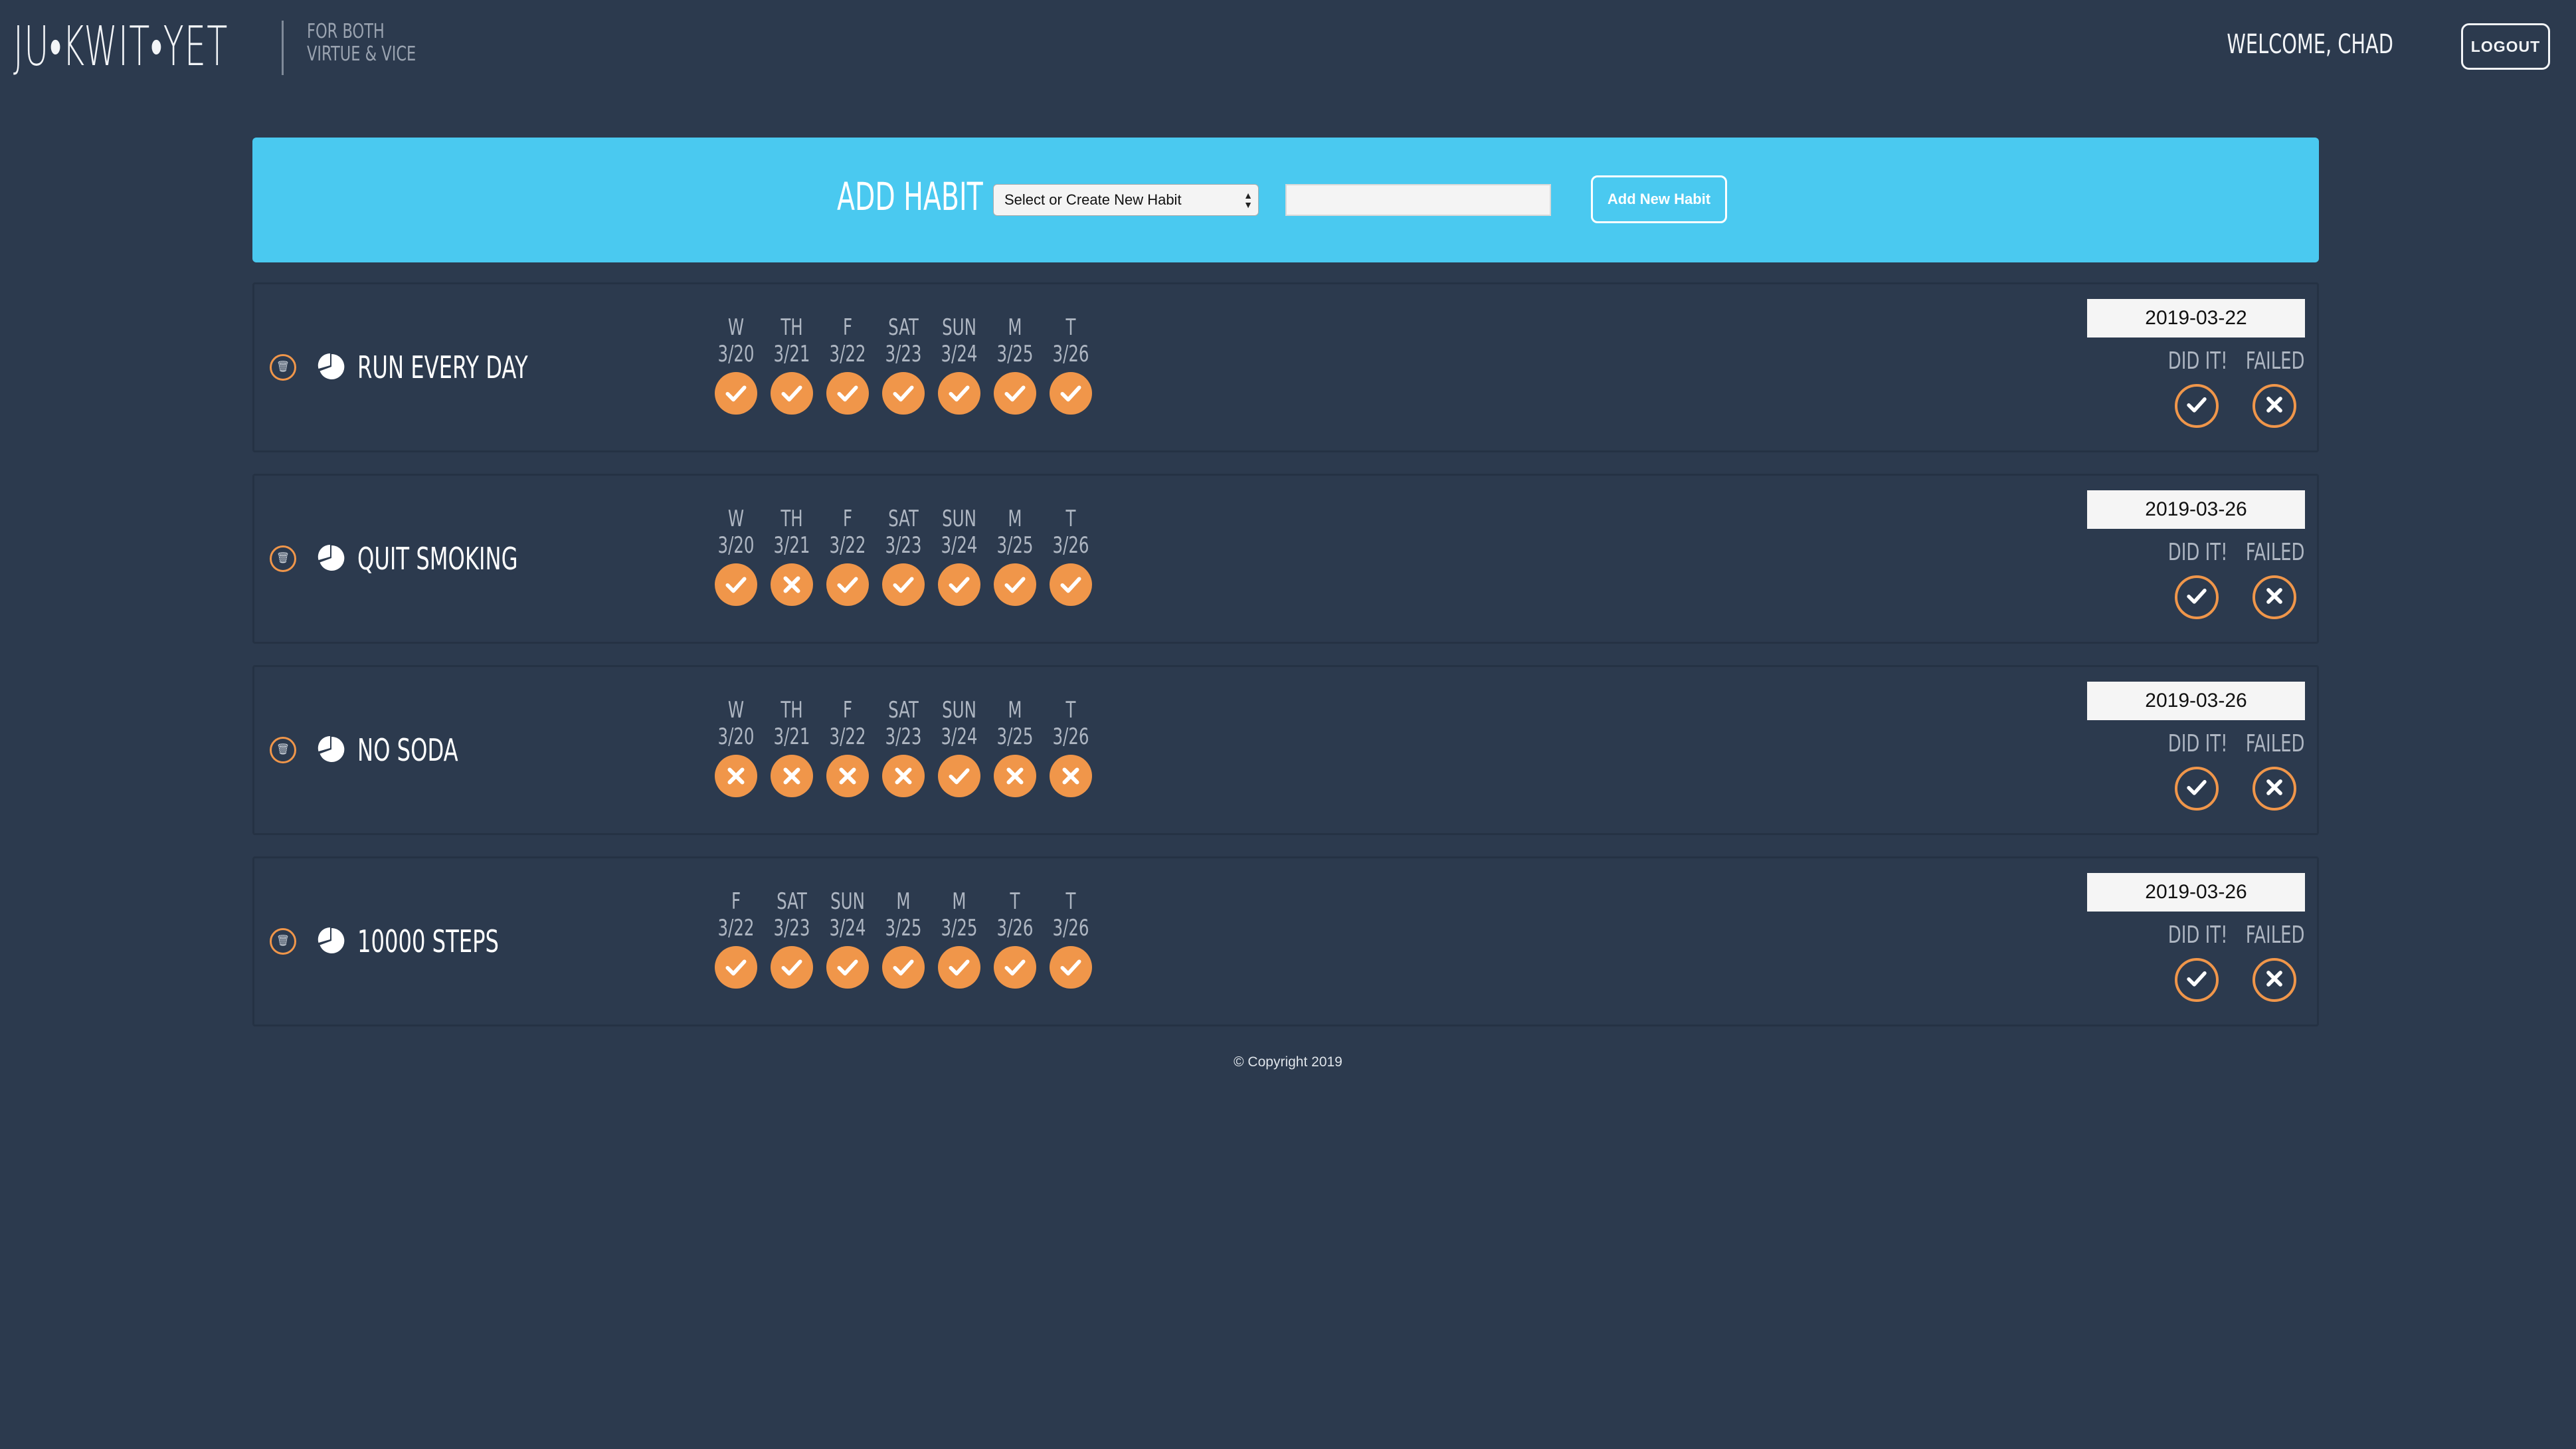  What do you see at coordinates (437, 559) in the screenshot?
I see `habit-name: QUIT SMOKING` at bounding box center [437, 559].